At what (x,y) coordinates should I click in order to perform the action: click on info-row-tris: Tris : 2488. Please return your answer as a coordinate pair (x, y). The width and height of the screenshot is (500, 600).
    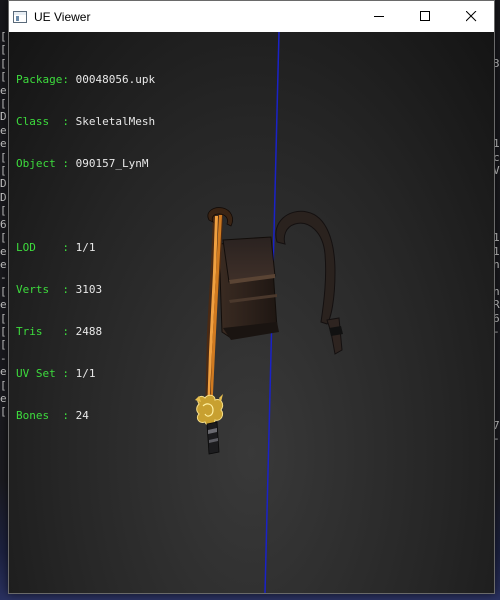
    Looking at the image, I should click on (85, 332).